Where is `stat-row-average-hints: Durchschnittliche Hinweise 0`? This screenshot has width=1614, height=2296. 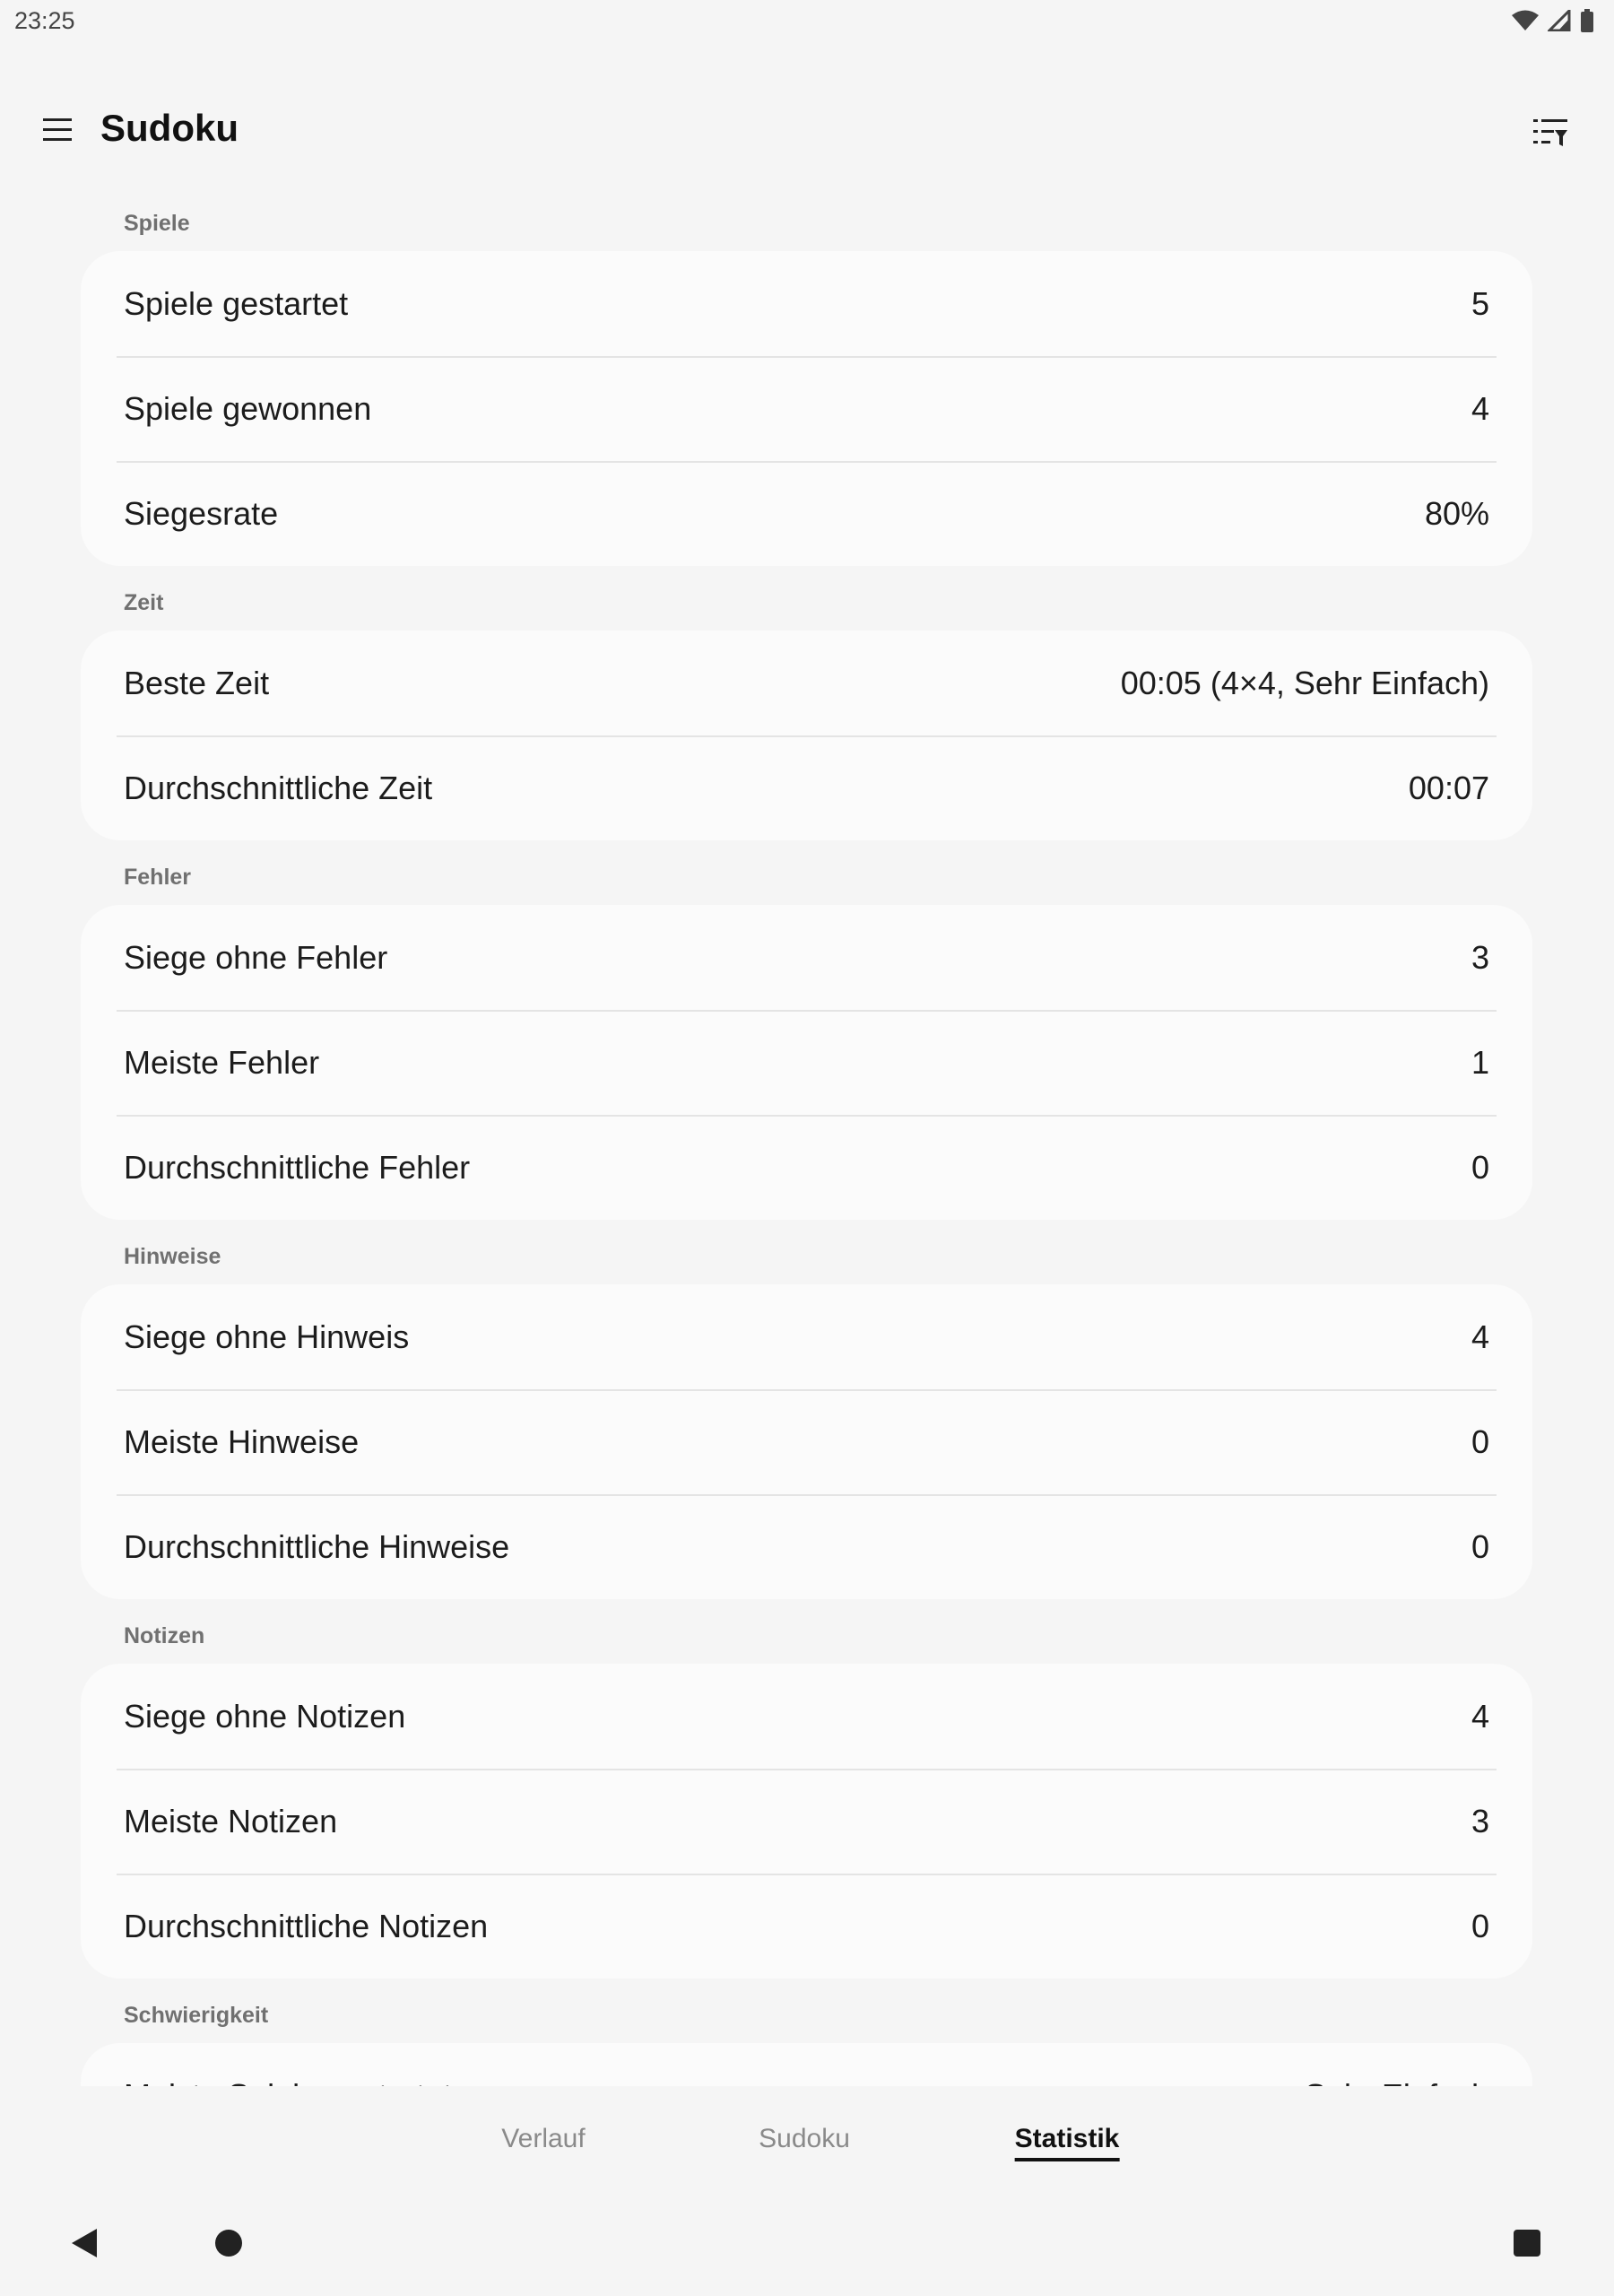
stat-row-average-hints: Durchschnittliche Hinweise 0 is located at coordinates (806, 1546).